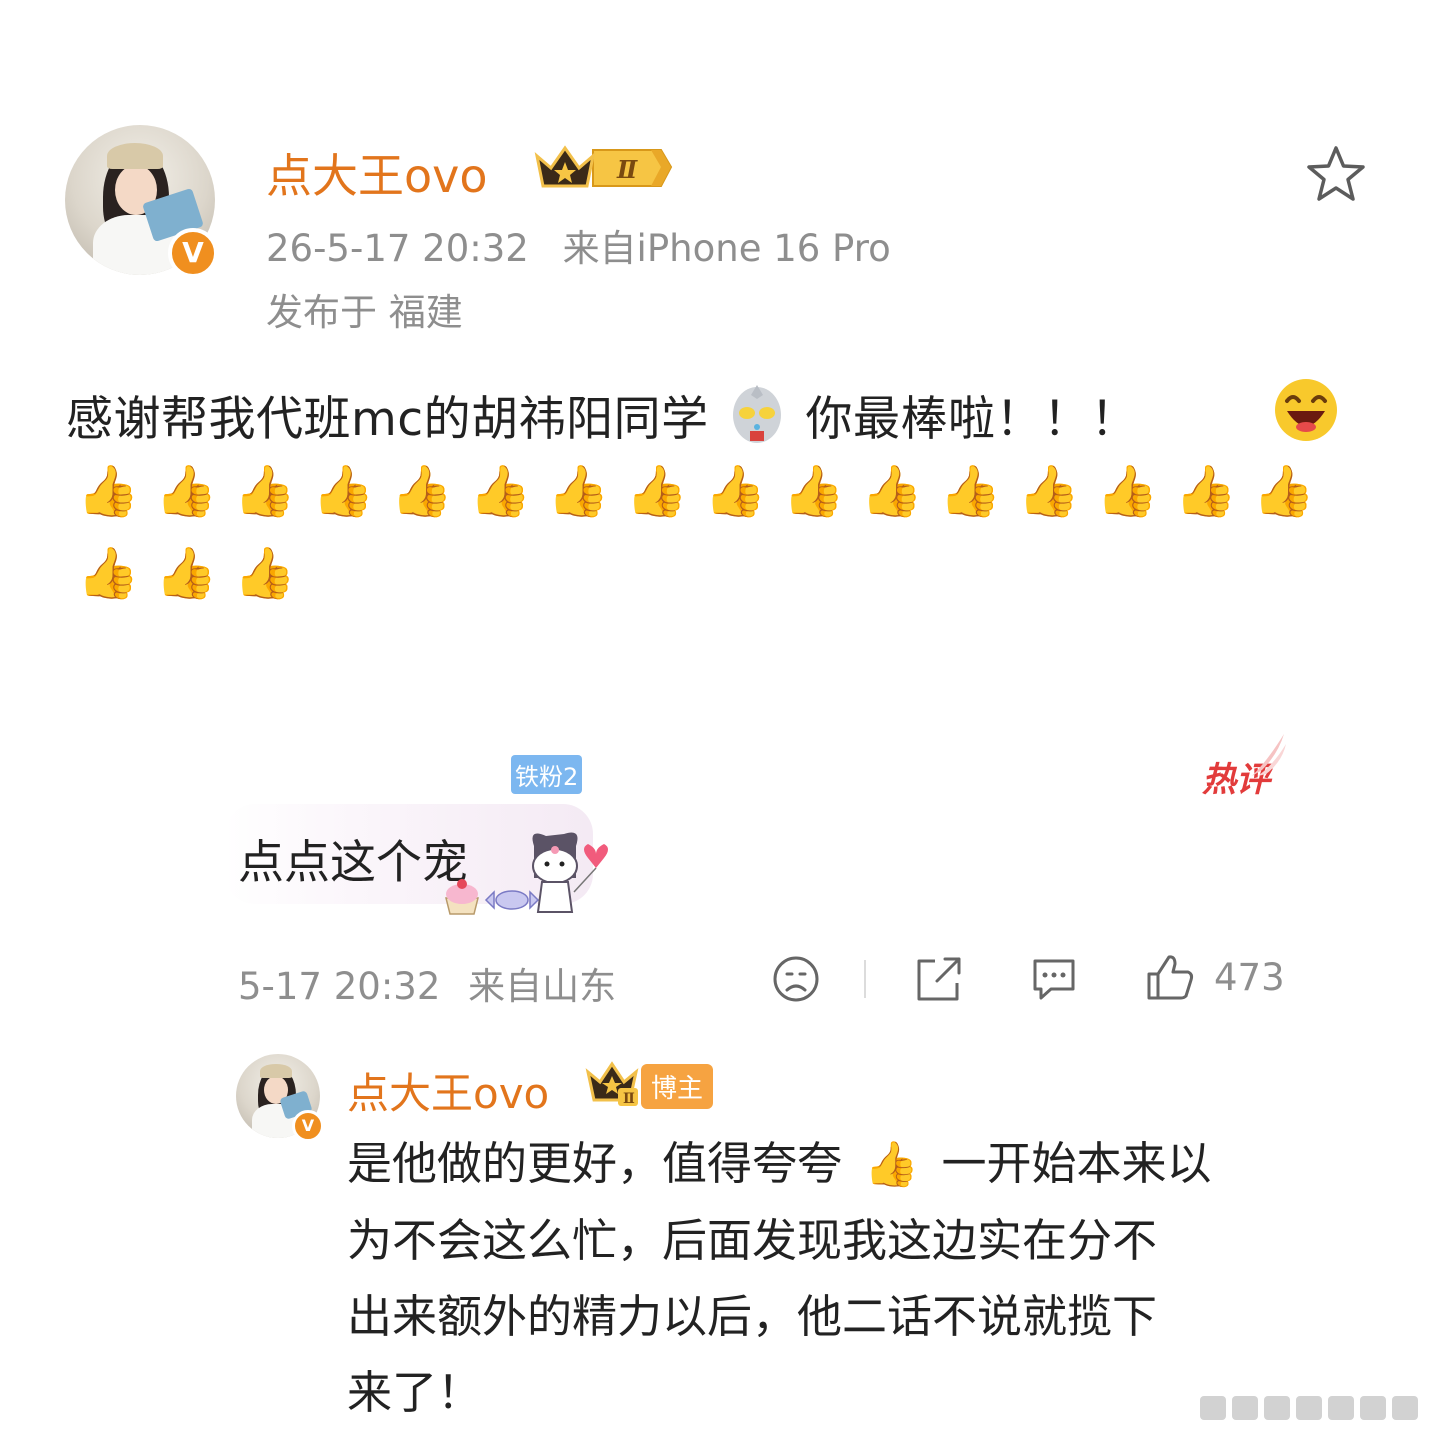 The width and height of the screenshot is (1440, 1440). I want to click on ultraman-icon, so click(757, 414).